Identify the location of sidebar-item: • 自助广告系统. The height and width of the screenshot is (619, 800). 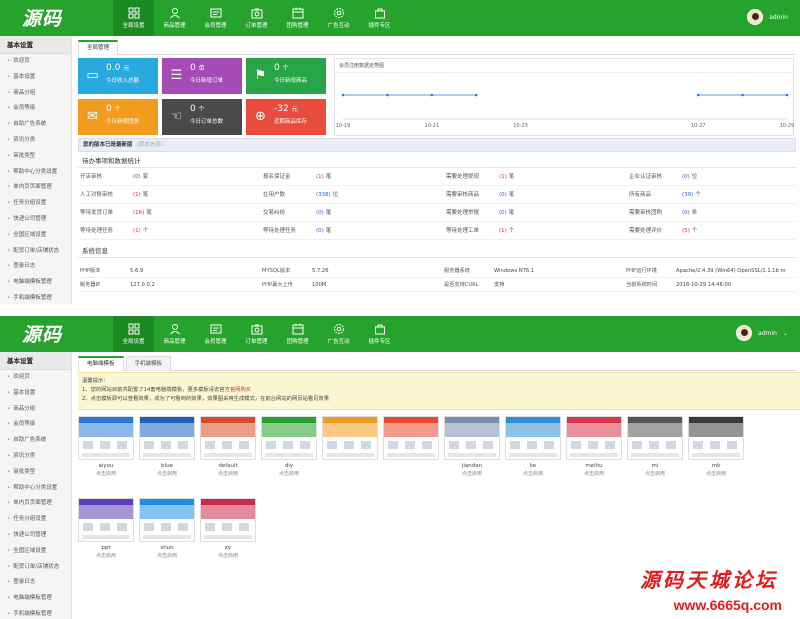
(35, 125).